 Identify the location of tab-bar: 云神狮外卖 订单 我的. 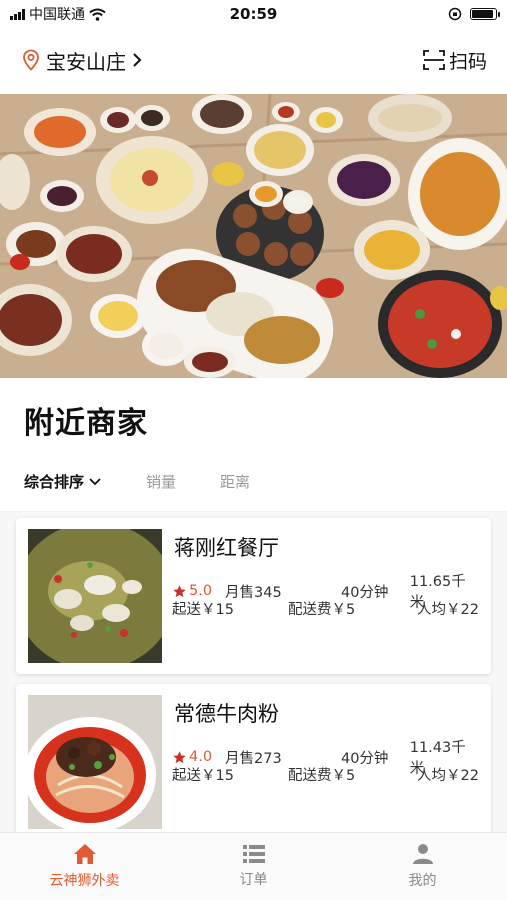
(253, 866).